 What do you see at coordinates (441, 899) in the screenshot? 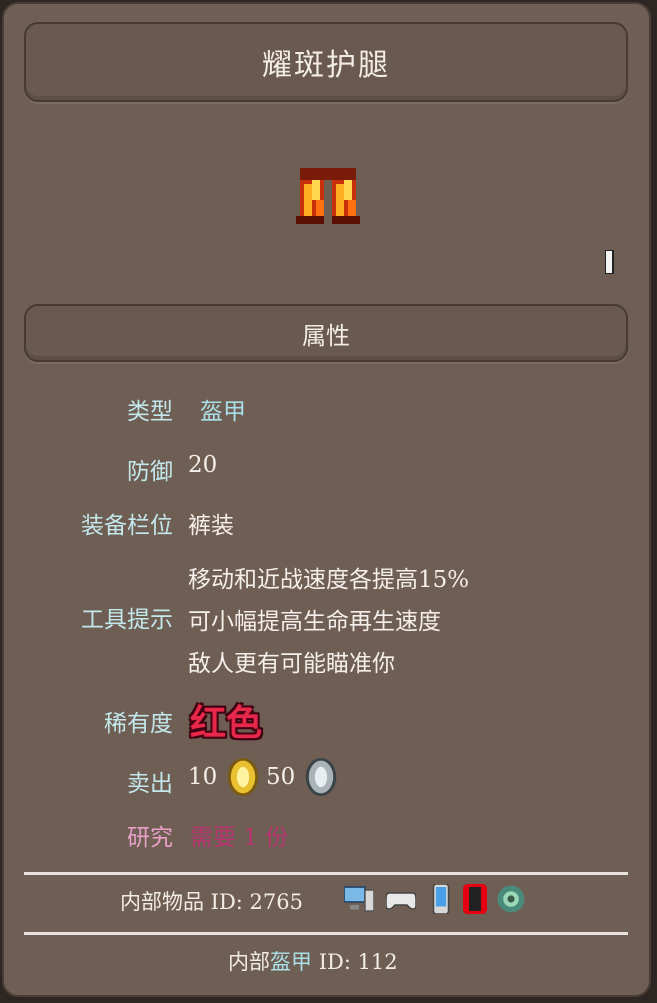
I see `mobile-icon` at bounding box center [441, 899].